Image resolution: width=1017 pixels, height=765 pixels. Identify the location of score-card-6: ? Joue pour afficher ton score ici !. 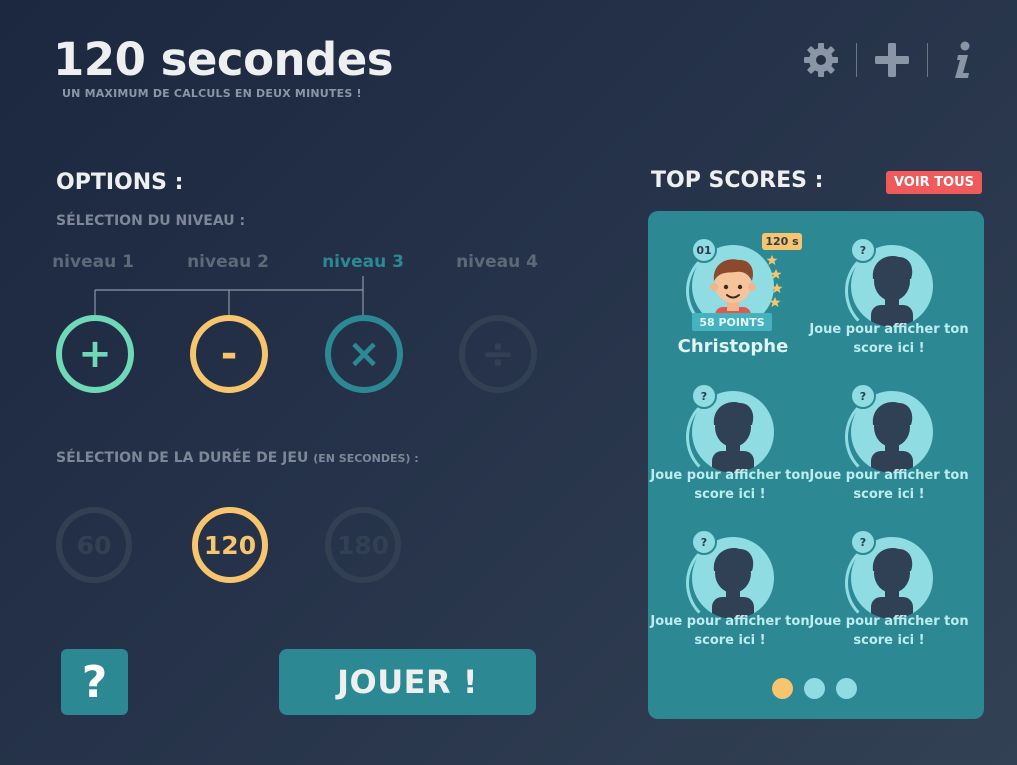
(889, 603).